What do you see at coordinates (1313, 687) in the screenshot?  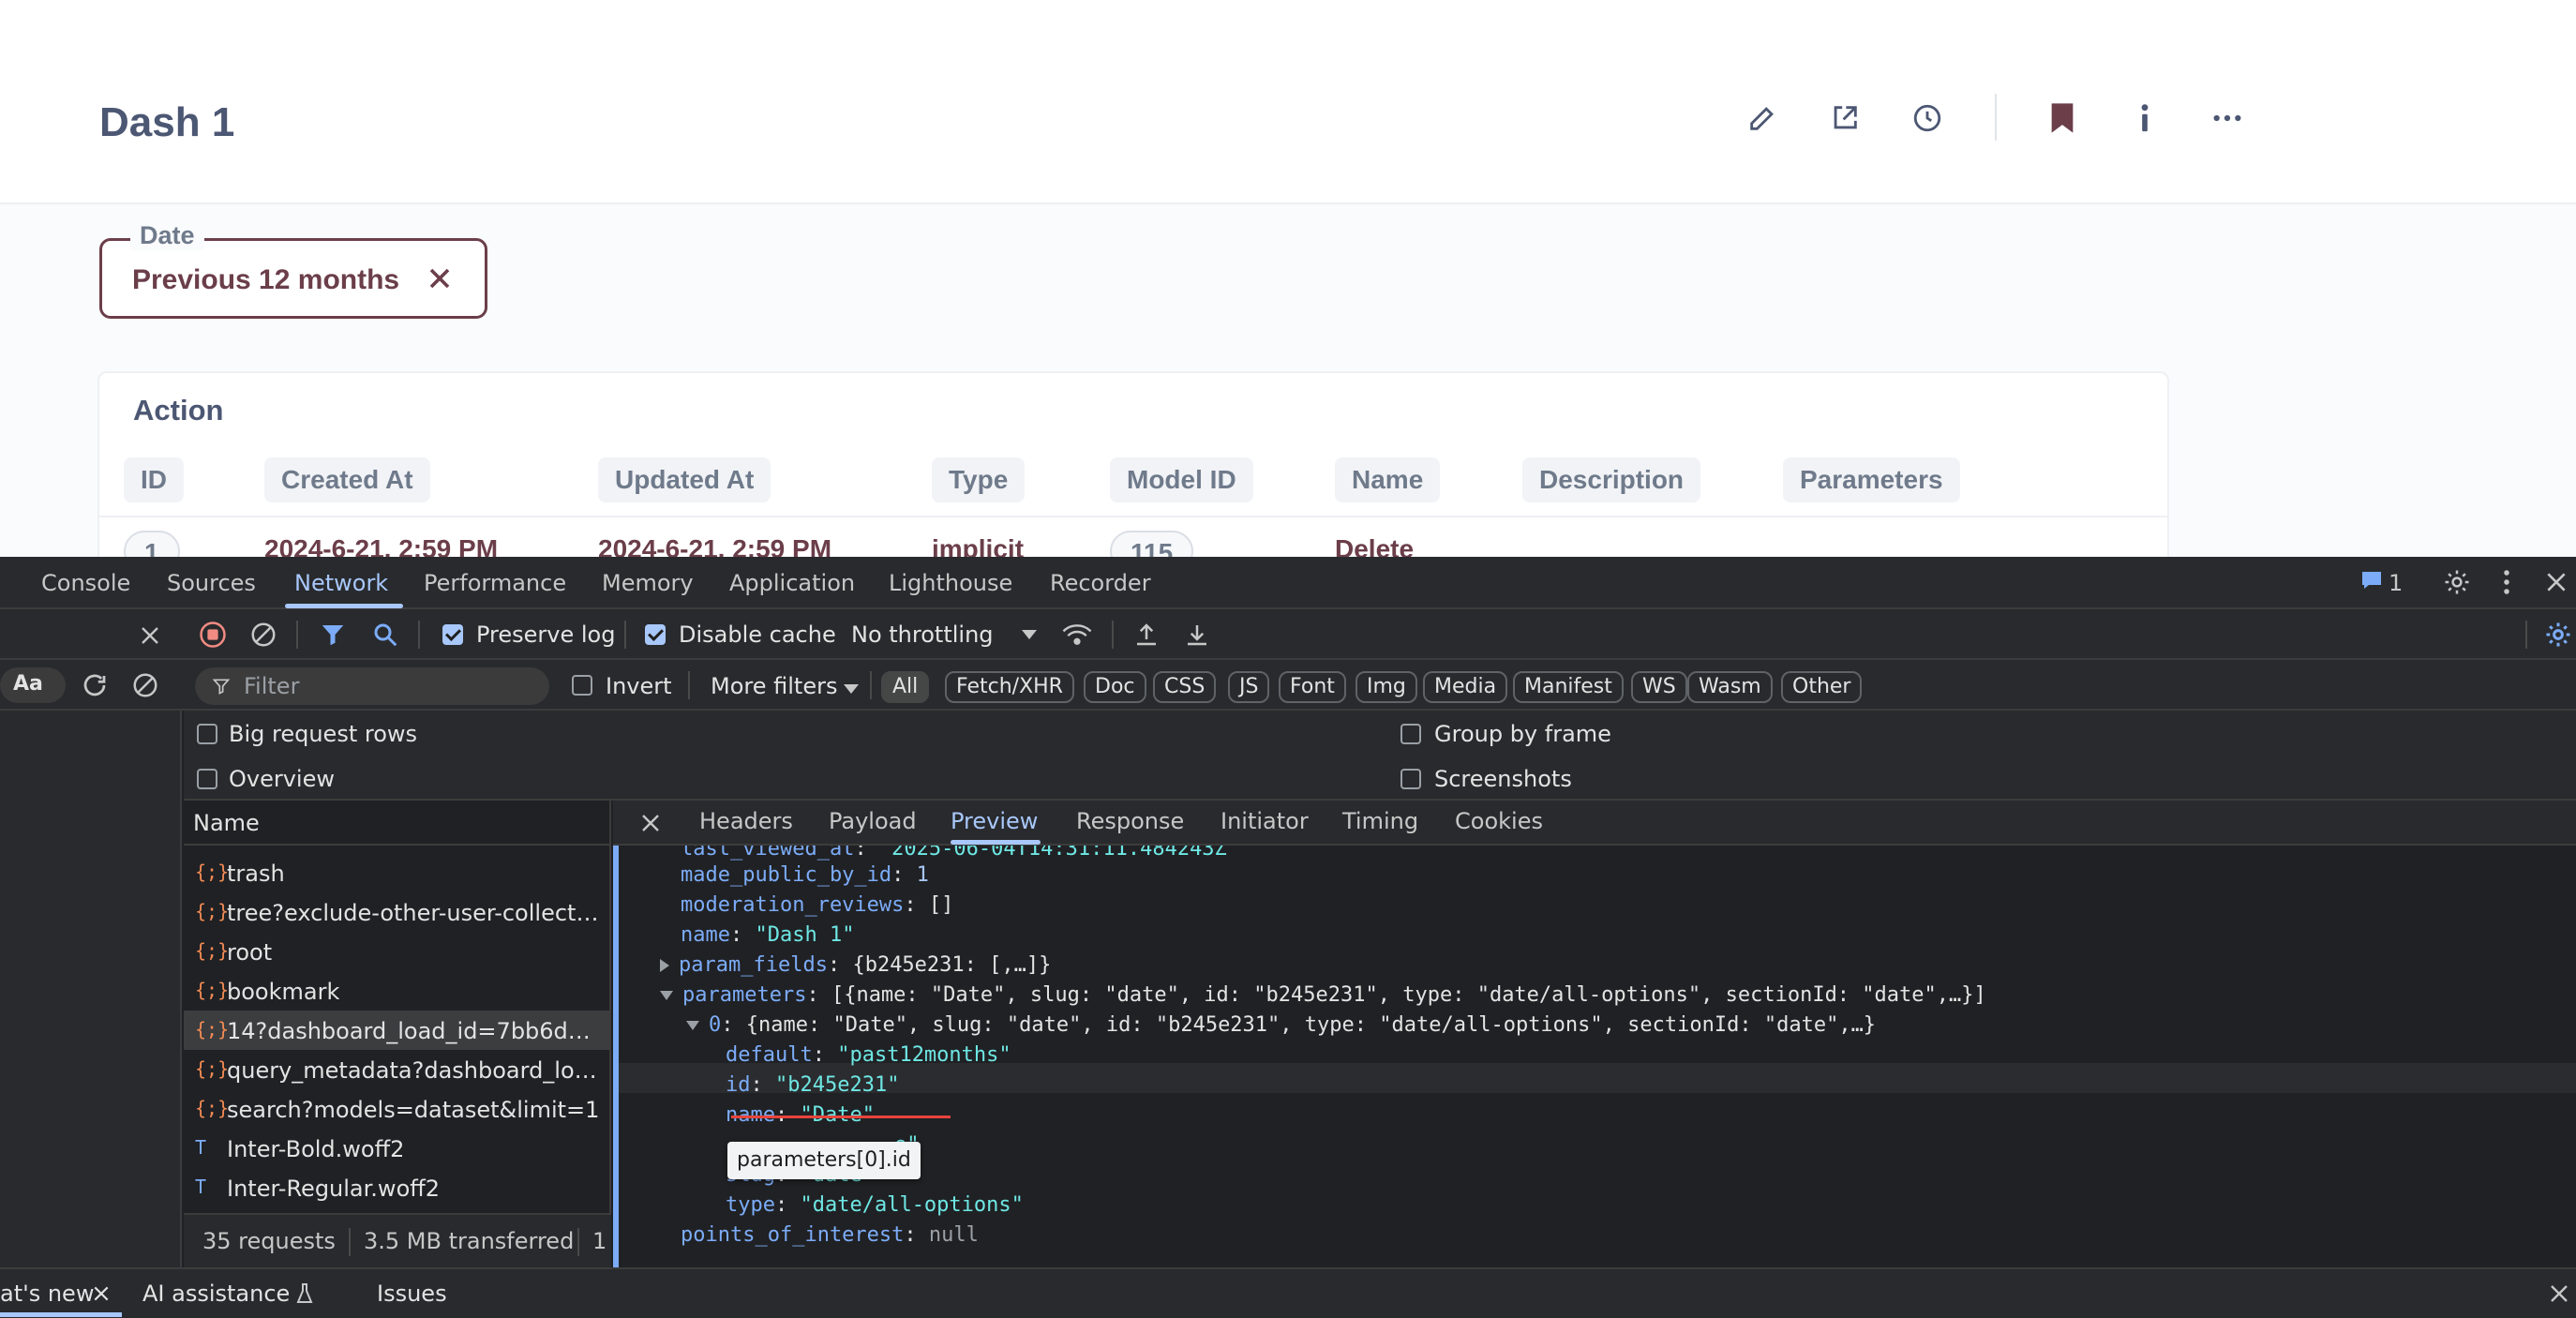 I see `chip-font: Font` at bounding box center [1313, 687].